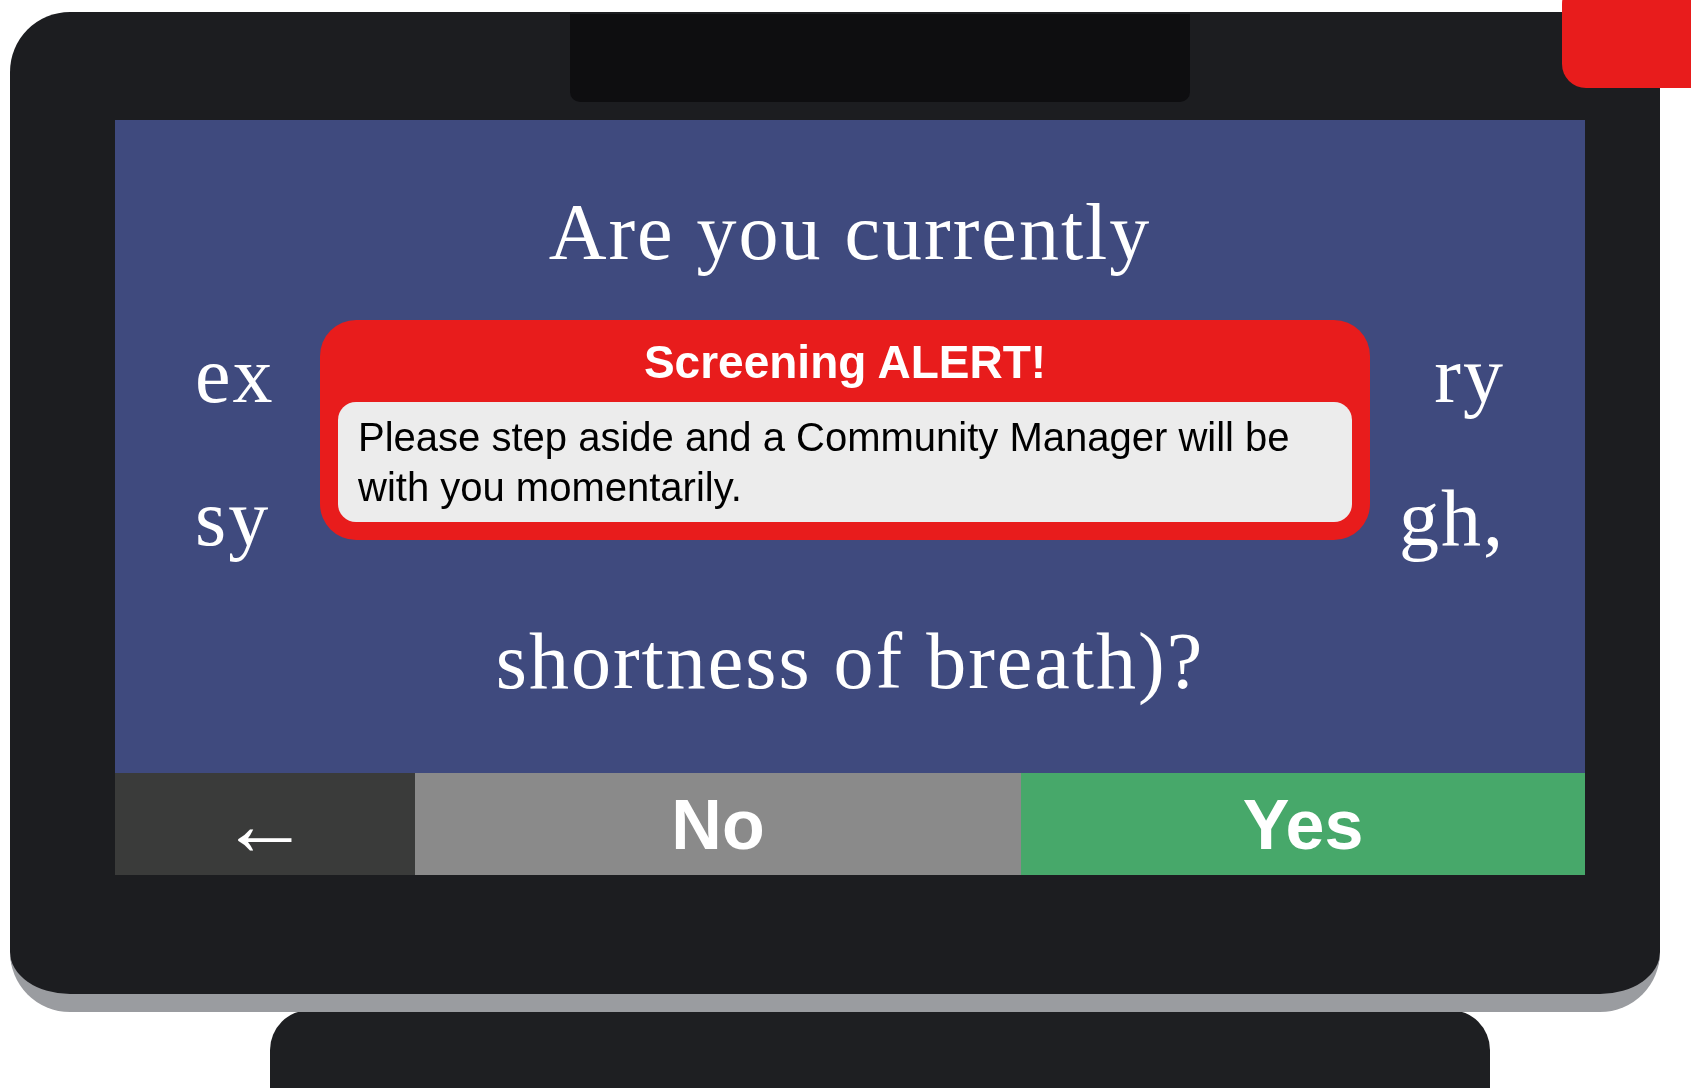 This screenshot has height=1088, width=1691. Describe the element at coordinates (845, 461) in the screenshot. I see `alert-message: Please step aside and a Community Manager will be with you momentarily.` at that location.